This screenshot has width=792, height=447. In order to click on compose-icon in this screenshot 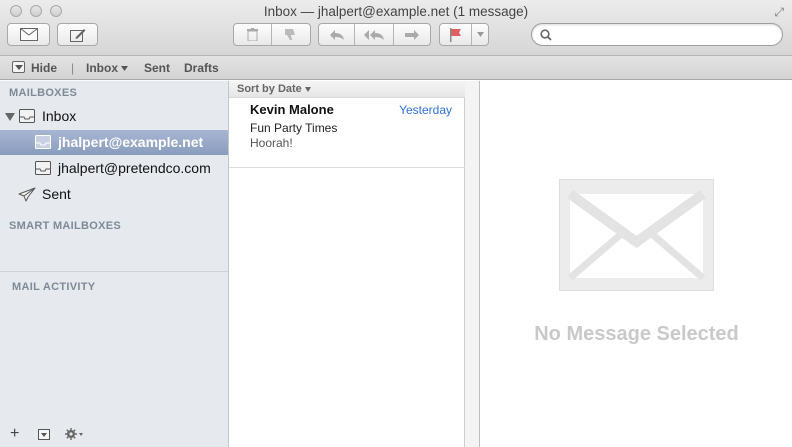, I will do `click(77, 35)`.